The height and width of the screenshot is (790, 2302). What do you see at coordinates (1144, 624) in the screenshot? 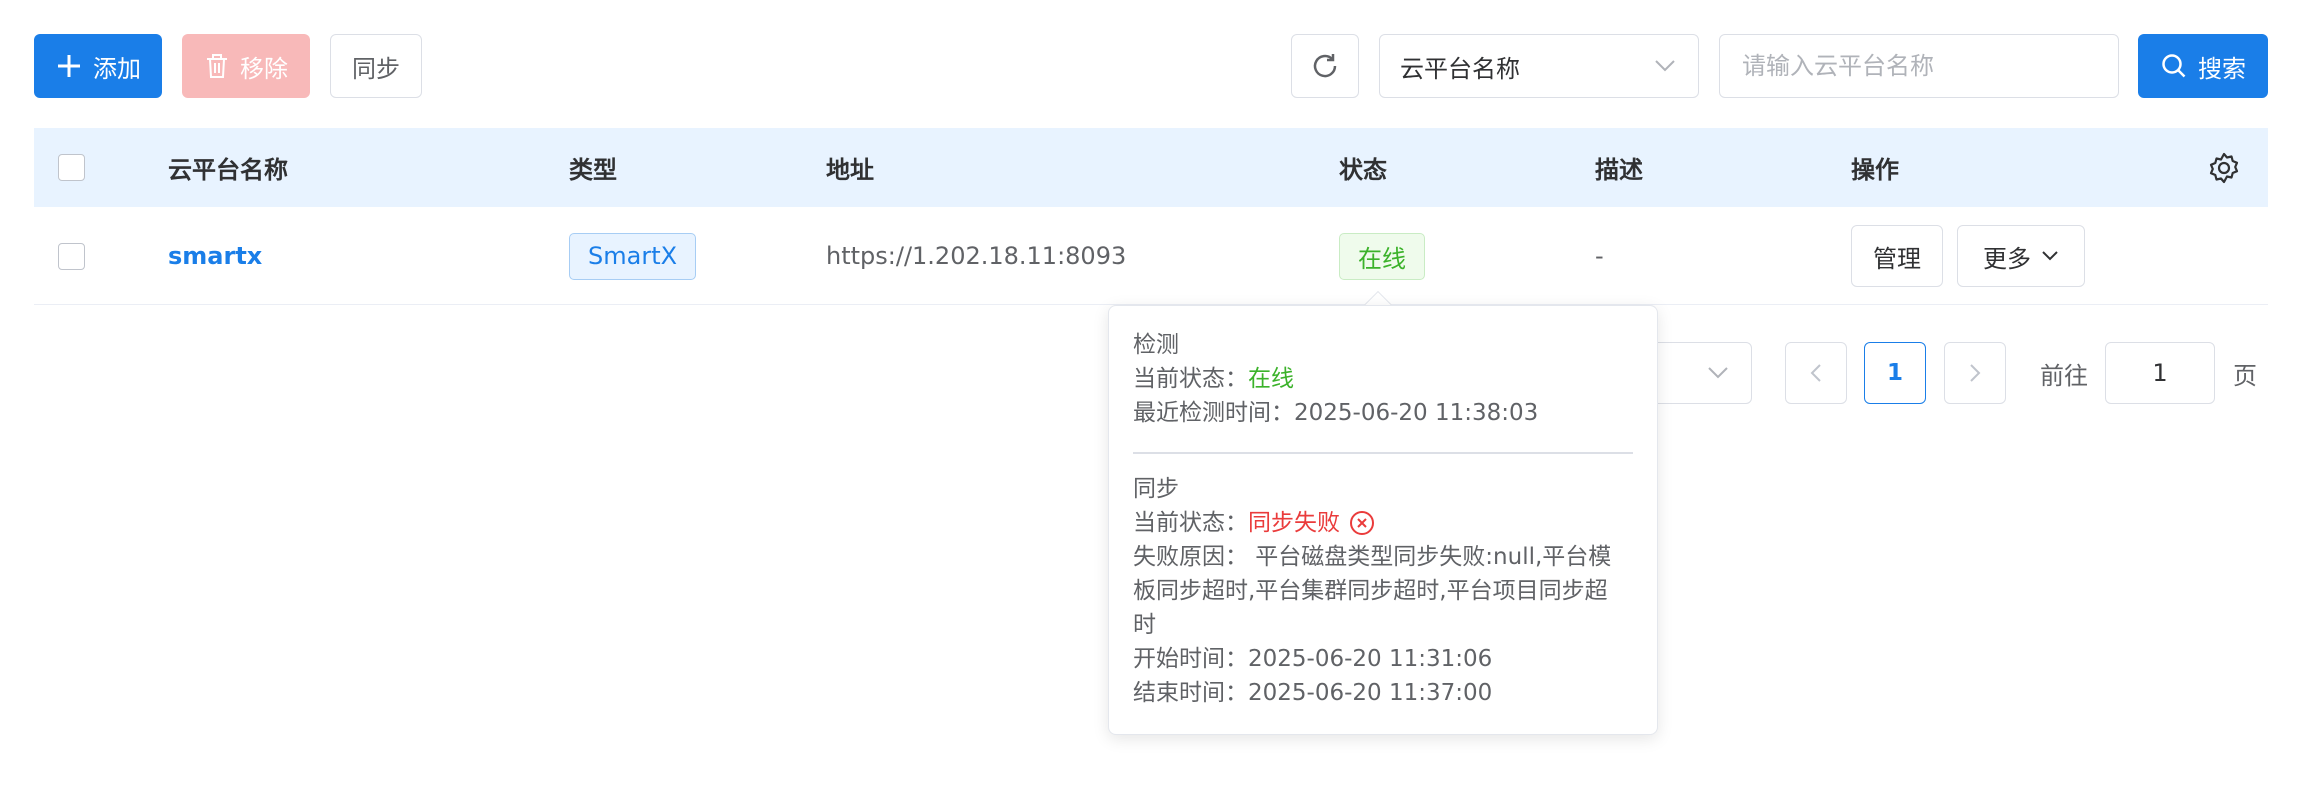
I see `fail-reason-line-3: 时` at bounding box center [1144, 624].